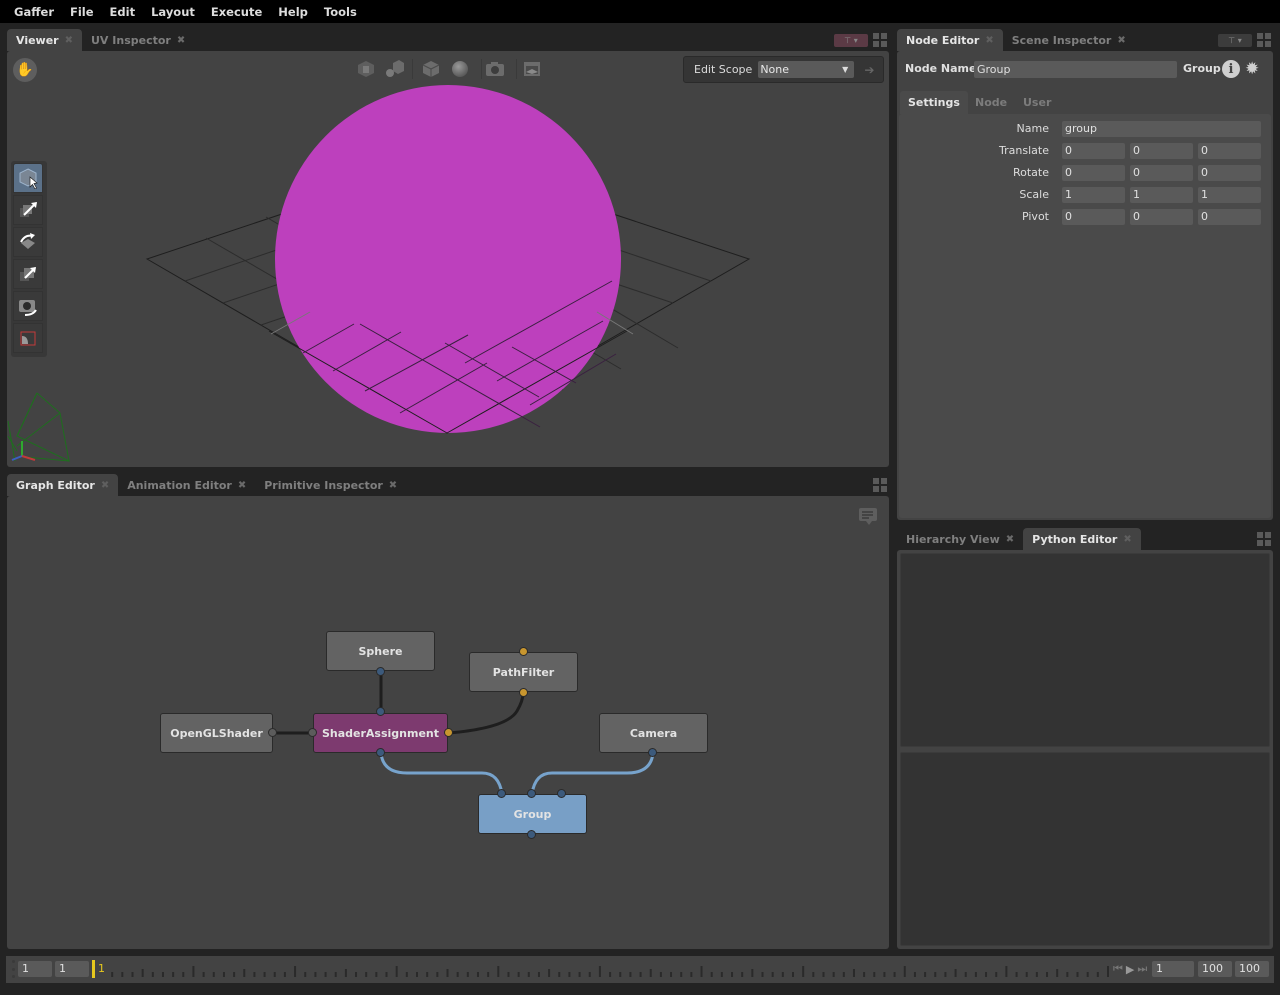 Image resolution: width=1280 pixels, height=995 pixels. Describe the element at coordinates (1069, 40) in the screenshot. I see `tab-scene-inspector: Scene Inspector ✖` at that location.